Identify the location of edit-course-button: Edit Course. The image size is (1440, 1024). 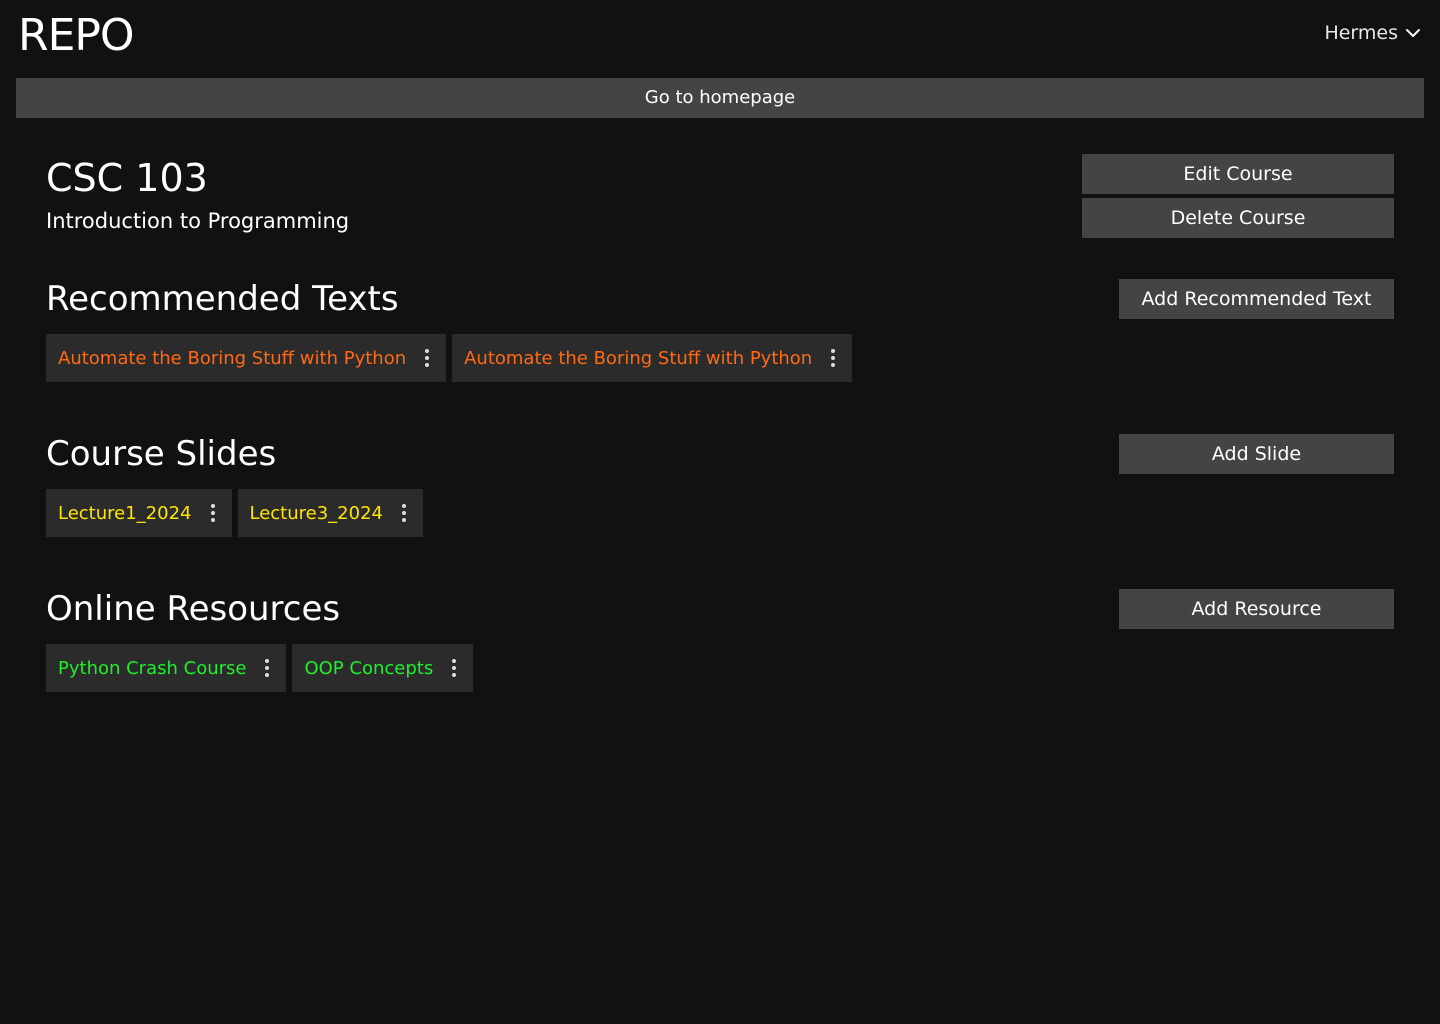
(1238, 174).